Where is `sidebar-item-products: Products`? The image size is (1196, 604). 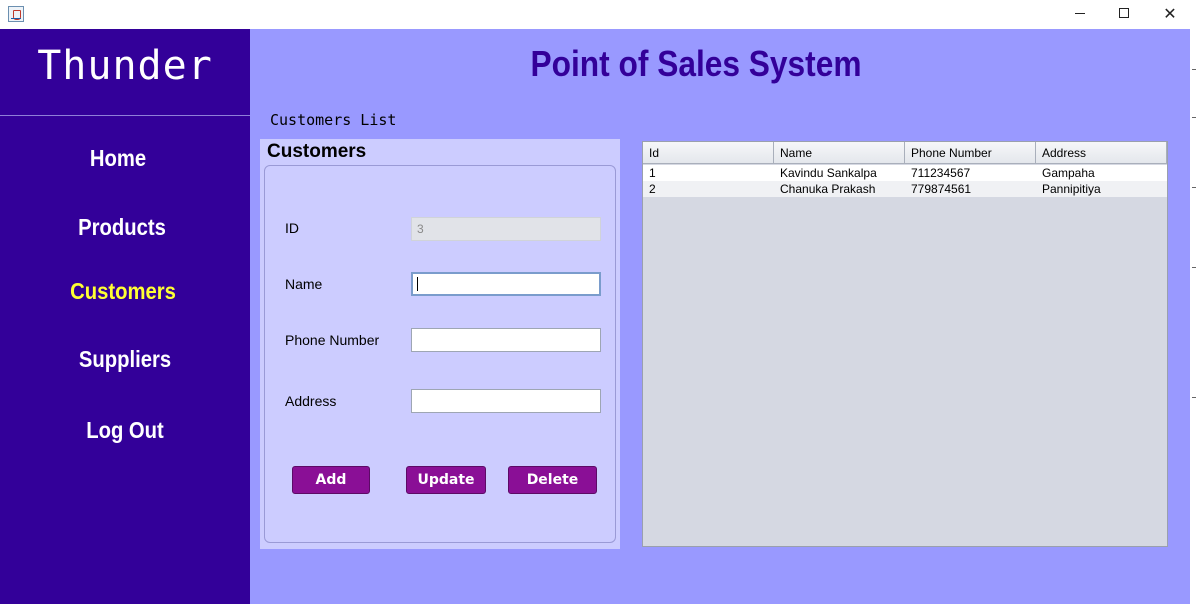
sidebar-item-products: Products is located at coordinates (122, 227).